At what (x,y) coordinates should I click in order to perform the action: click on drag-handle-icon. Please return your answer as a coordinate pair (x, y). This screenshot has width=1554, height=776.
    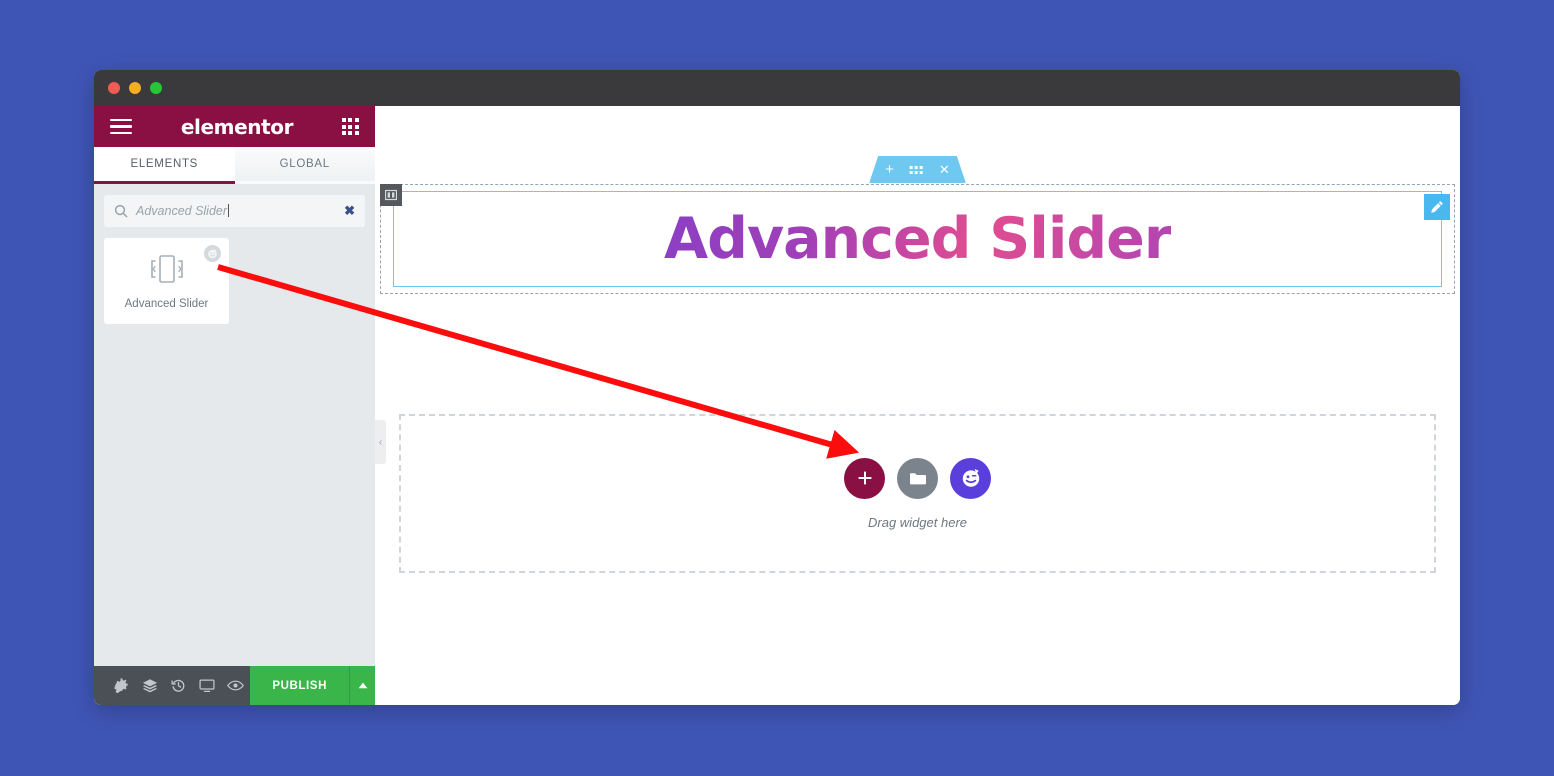
    Looking at the image, I should click on (916, 170).